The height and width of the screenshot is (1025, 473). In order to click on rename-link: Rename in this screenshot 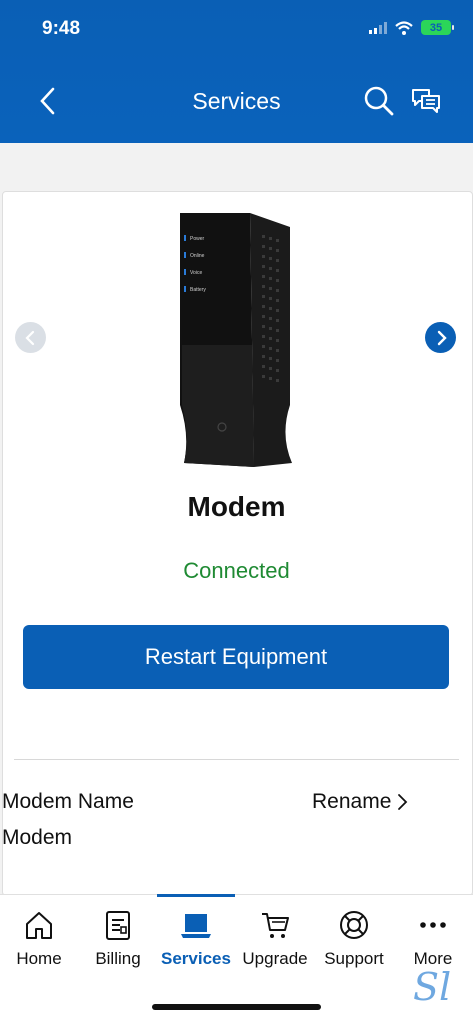, I will do `click(360, 802)`.